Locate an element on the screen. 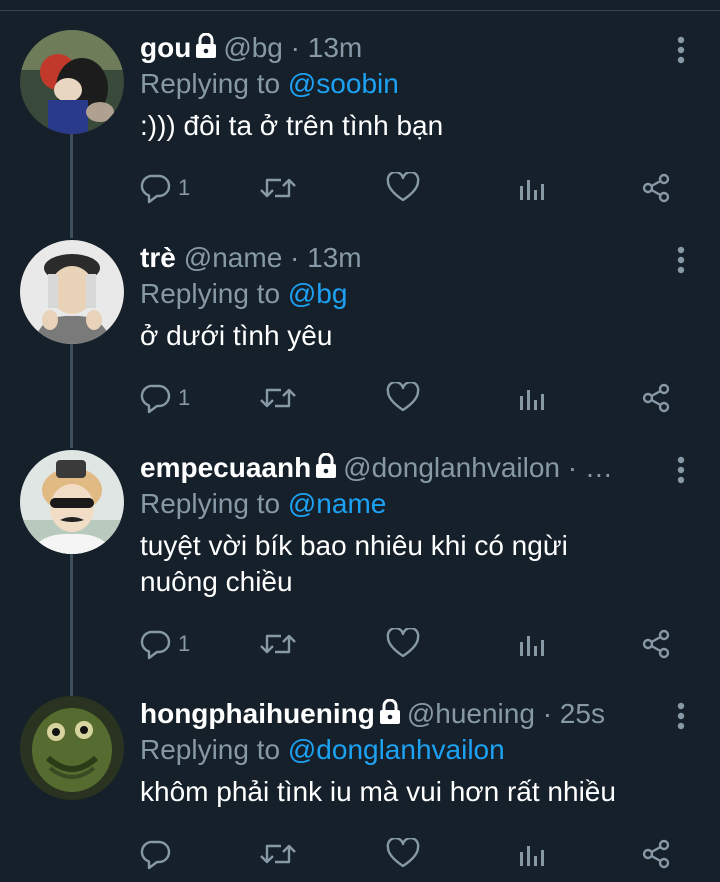 This screenshot has width=720, height=882. top-divider is located at coordinates (360, 10).